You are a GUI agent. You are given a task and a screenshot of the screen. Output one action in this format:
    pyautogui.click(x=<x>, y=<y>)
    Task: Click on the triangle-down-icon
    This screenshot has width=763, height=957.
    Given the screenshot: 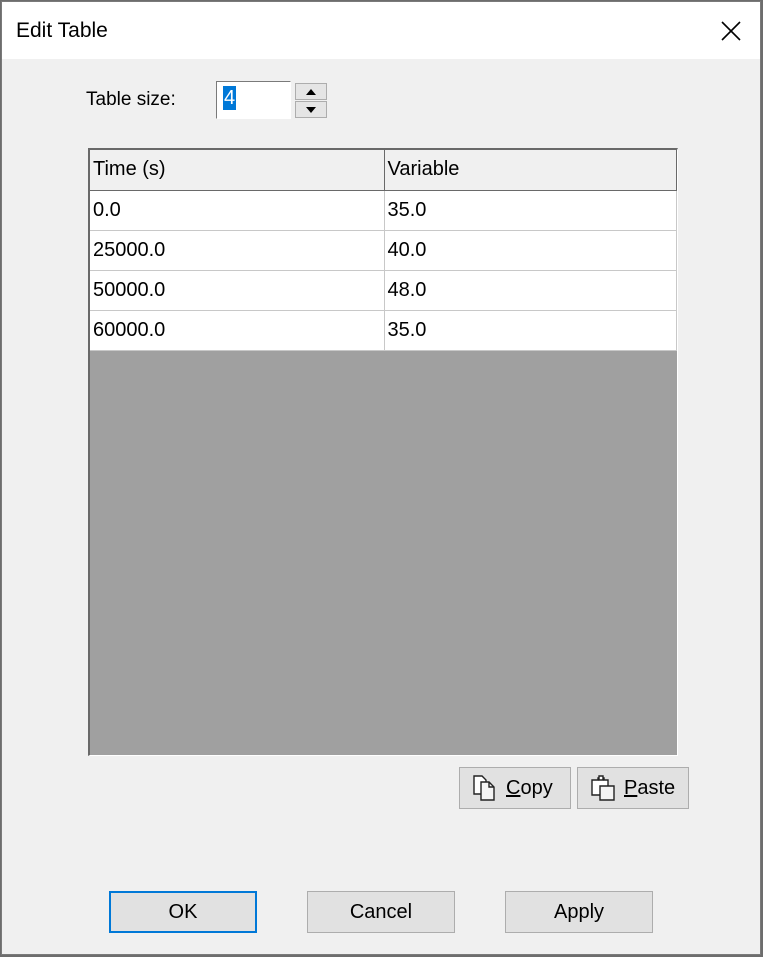 What is the action you would take?
    pyautogui.click(x=311, y=109)
    